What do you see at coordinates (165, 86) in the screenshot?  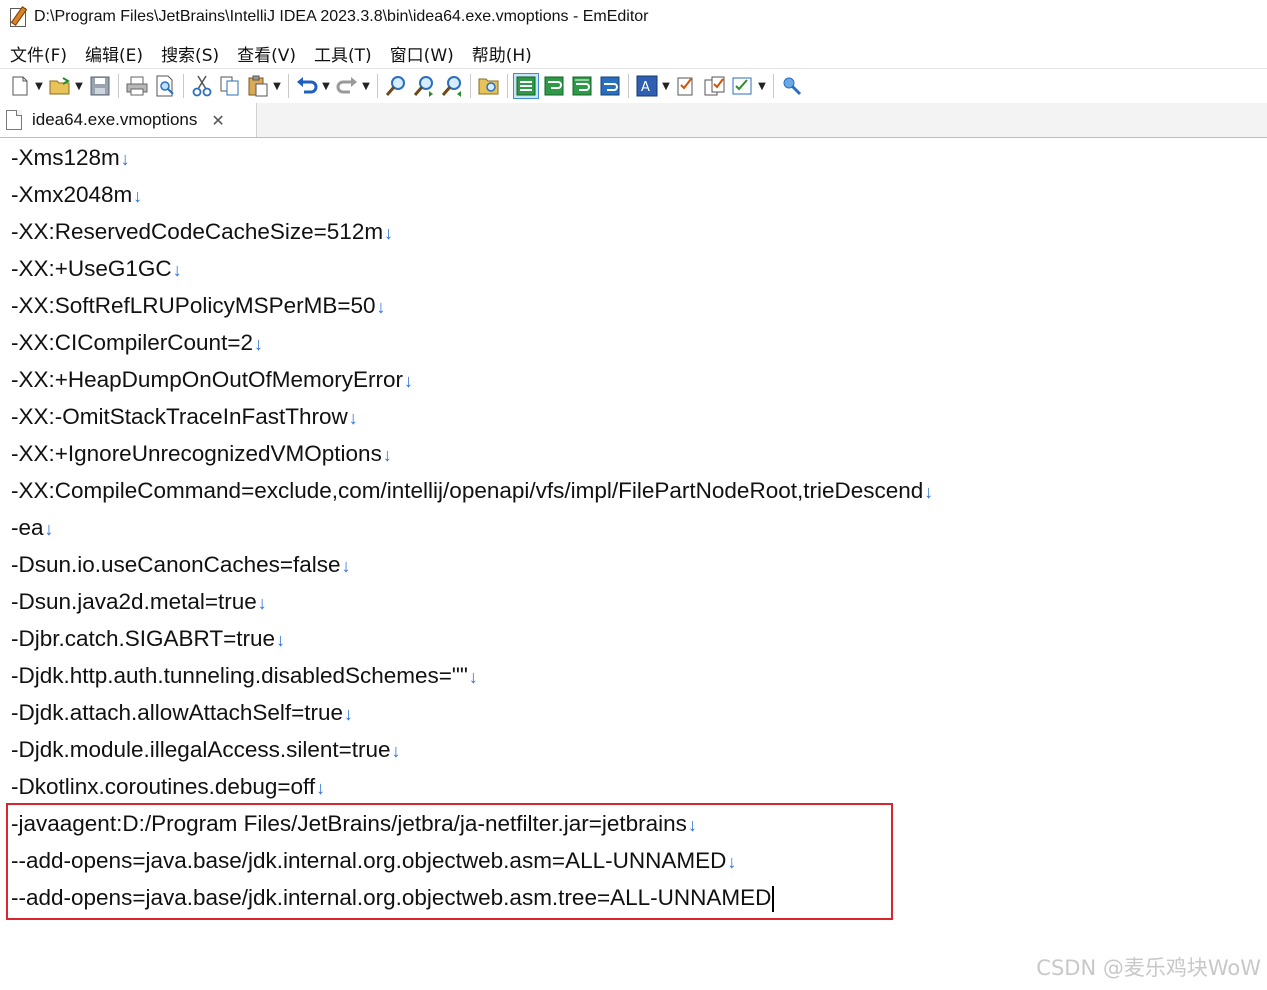 I see `print-preview-icon` at bounding box center [165, 86].